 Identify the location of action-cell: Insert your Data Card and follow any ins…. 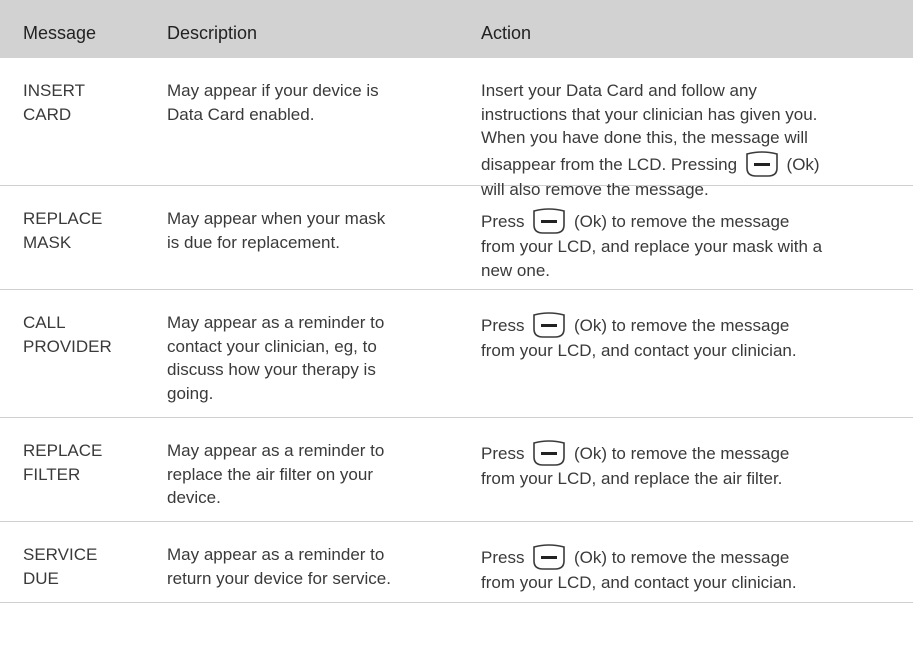
(691, 140).